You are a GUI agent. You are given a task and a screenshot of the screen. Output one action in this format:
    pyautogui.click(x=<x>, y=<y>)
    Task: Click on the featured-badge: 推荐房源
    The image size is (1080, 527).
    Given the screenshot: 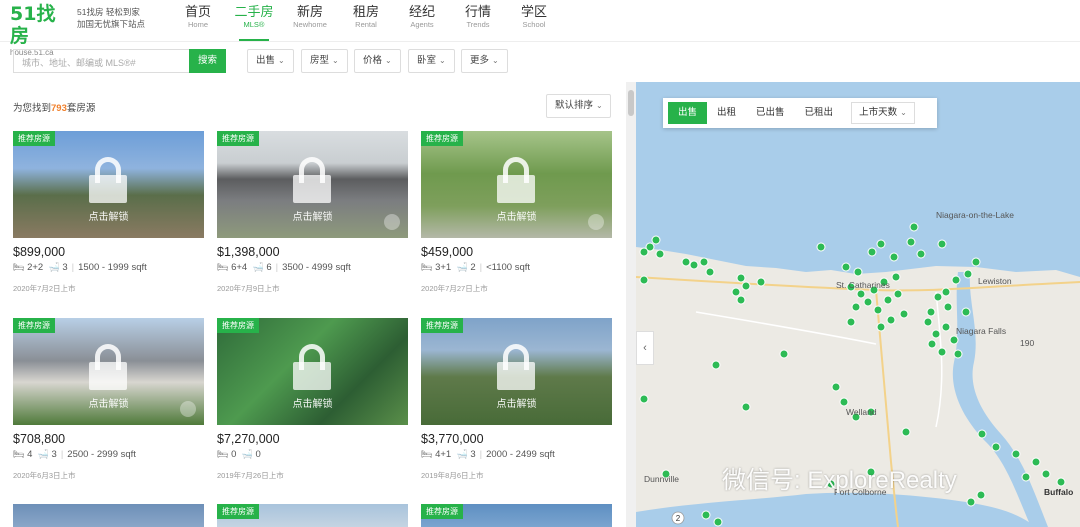 What is the action you would take?
    pyautogui.click(x=238, y=511)
    